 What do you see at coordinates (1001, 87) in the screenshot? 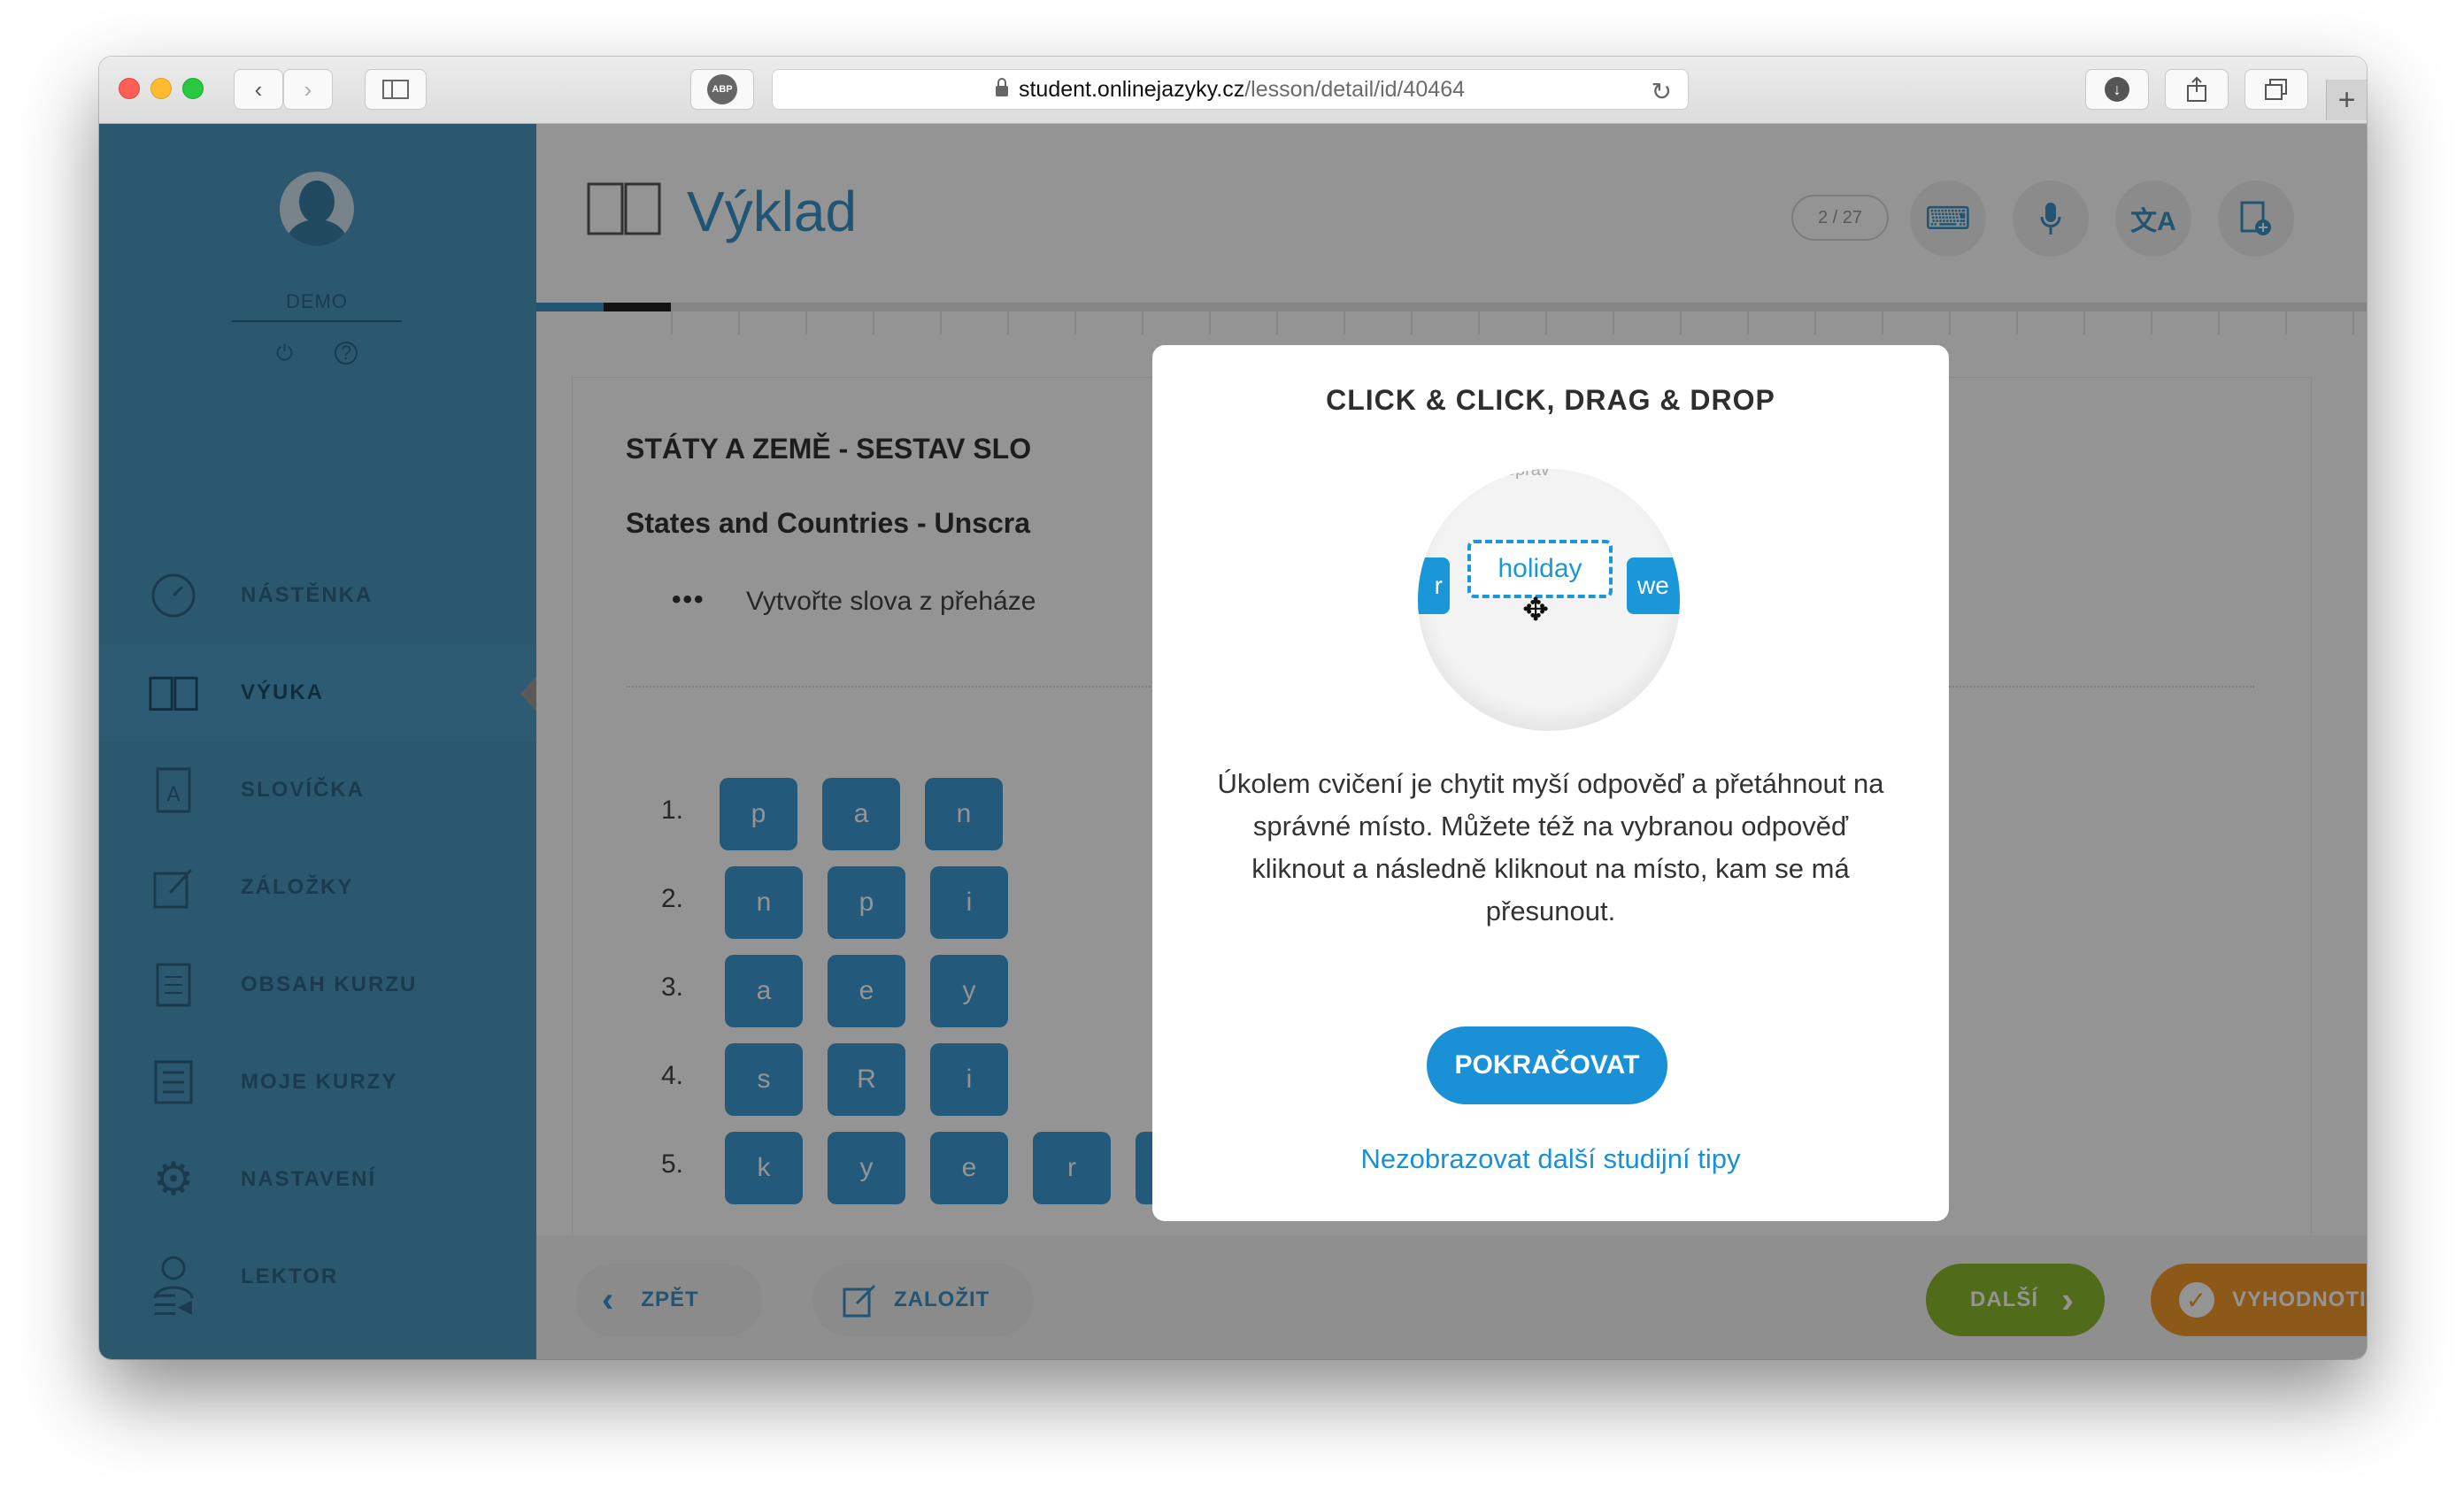
I see `lock-icon` at bounding box center [1001, 87].